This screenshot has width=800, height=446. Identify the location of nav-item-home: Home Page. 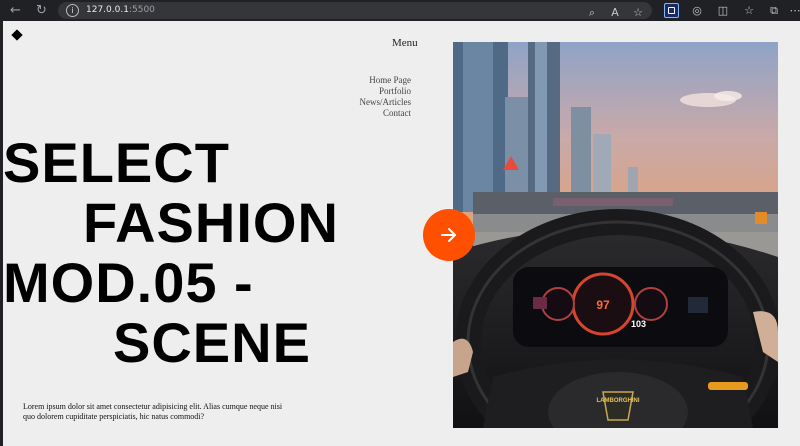
(385, 80).